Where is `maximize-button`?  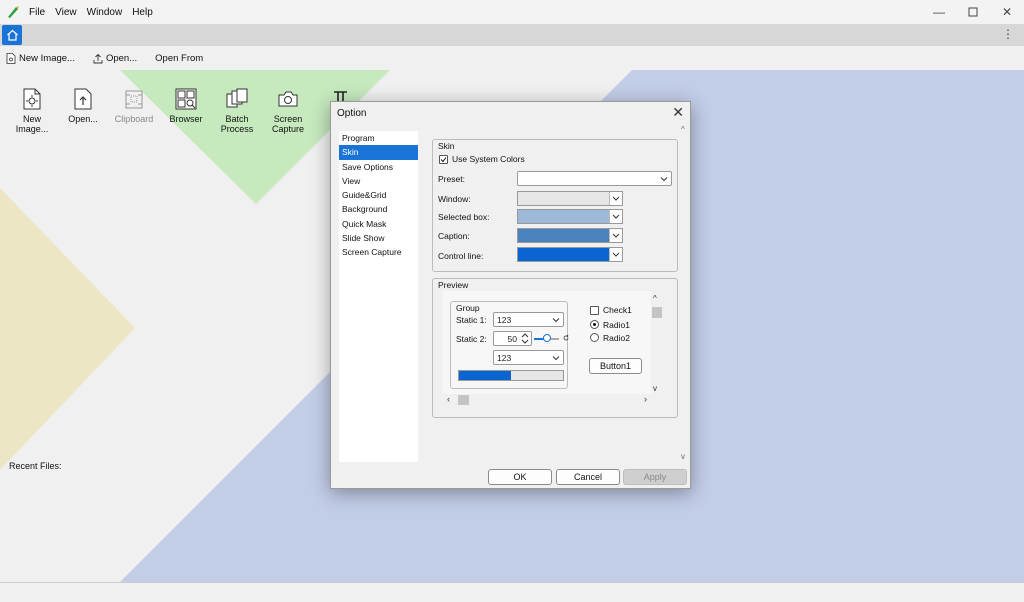
maximize-button is located at coordinates (973, 12).